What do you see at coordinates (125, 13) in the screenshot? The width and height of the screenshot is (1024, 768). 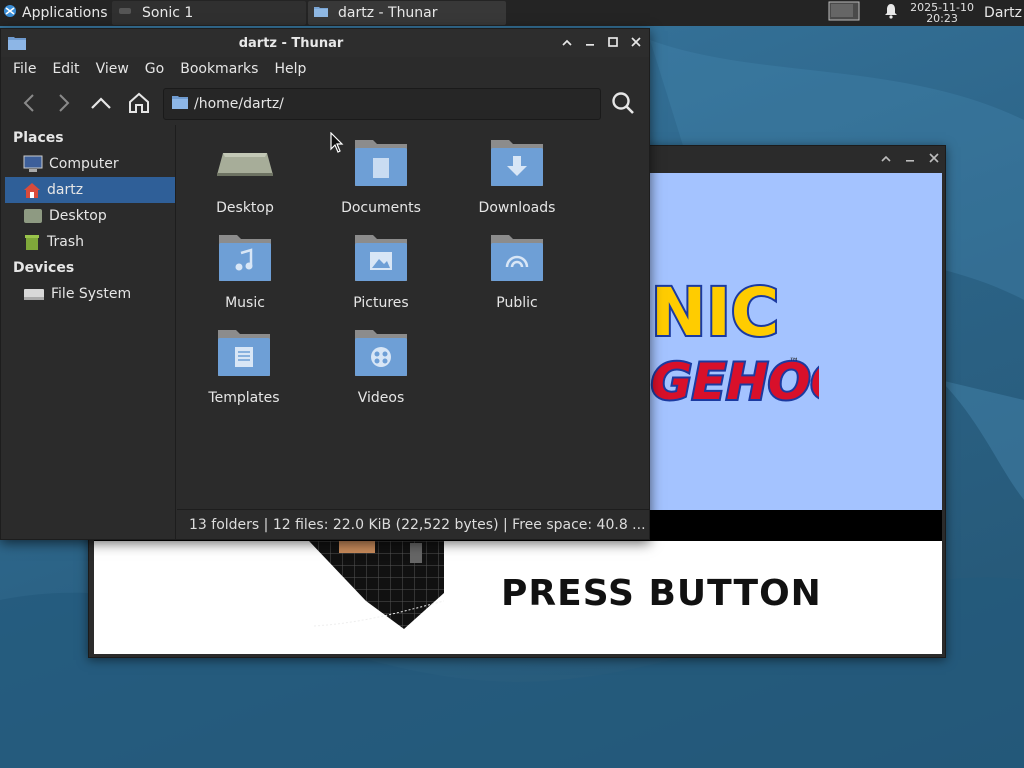 I see `game-icon` at bounding box center [125, 13].